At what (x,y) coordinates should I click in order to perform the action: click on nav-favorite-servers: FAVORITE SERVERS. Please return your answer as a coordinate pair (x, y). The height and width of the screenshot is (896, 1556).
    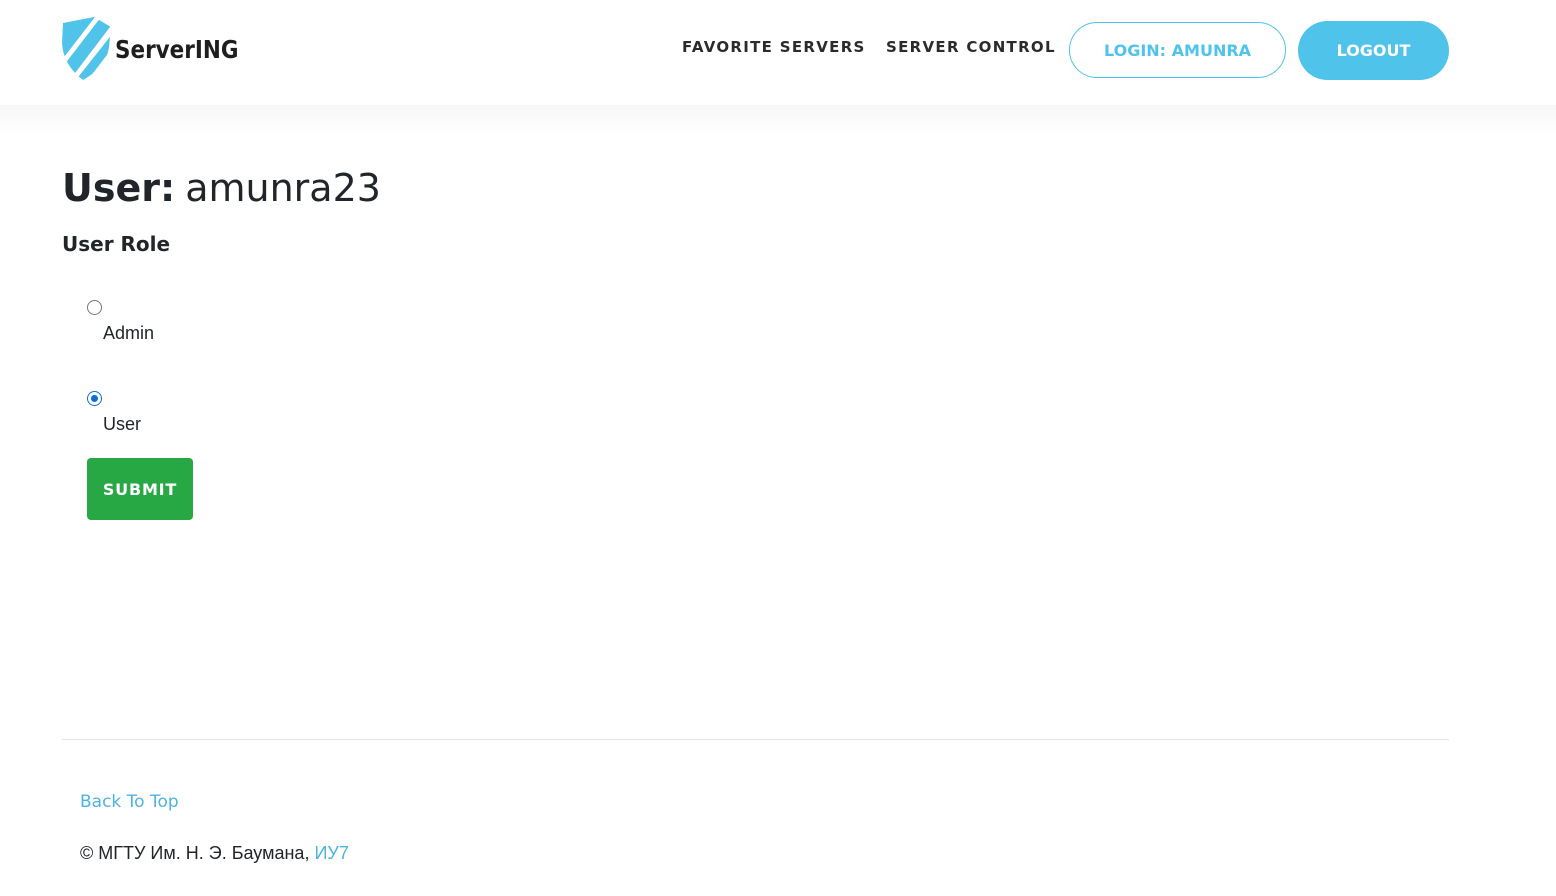
    Looking at the image, I should click on (774, 47).